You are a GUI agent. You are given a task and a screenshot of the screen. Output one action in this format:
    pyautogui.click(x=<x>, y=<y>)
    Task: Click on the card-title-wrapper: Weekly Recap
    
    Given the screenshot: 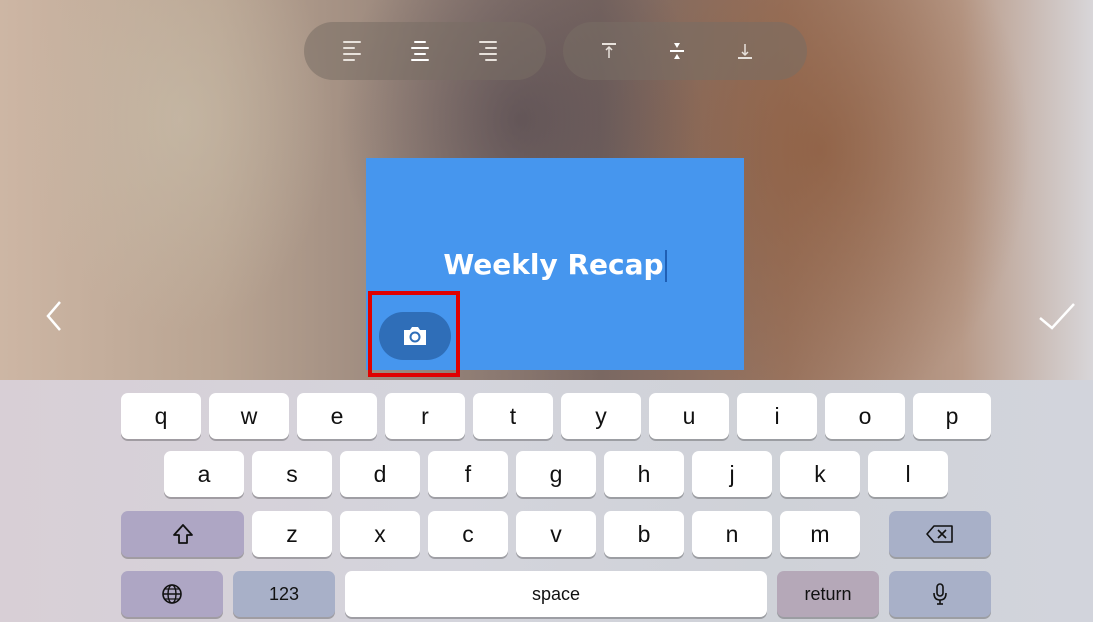 What is the action you would take?
    pyautogui.click(x=555, y=265)
    